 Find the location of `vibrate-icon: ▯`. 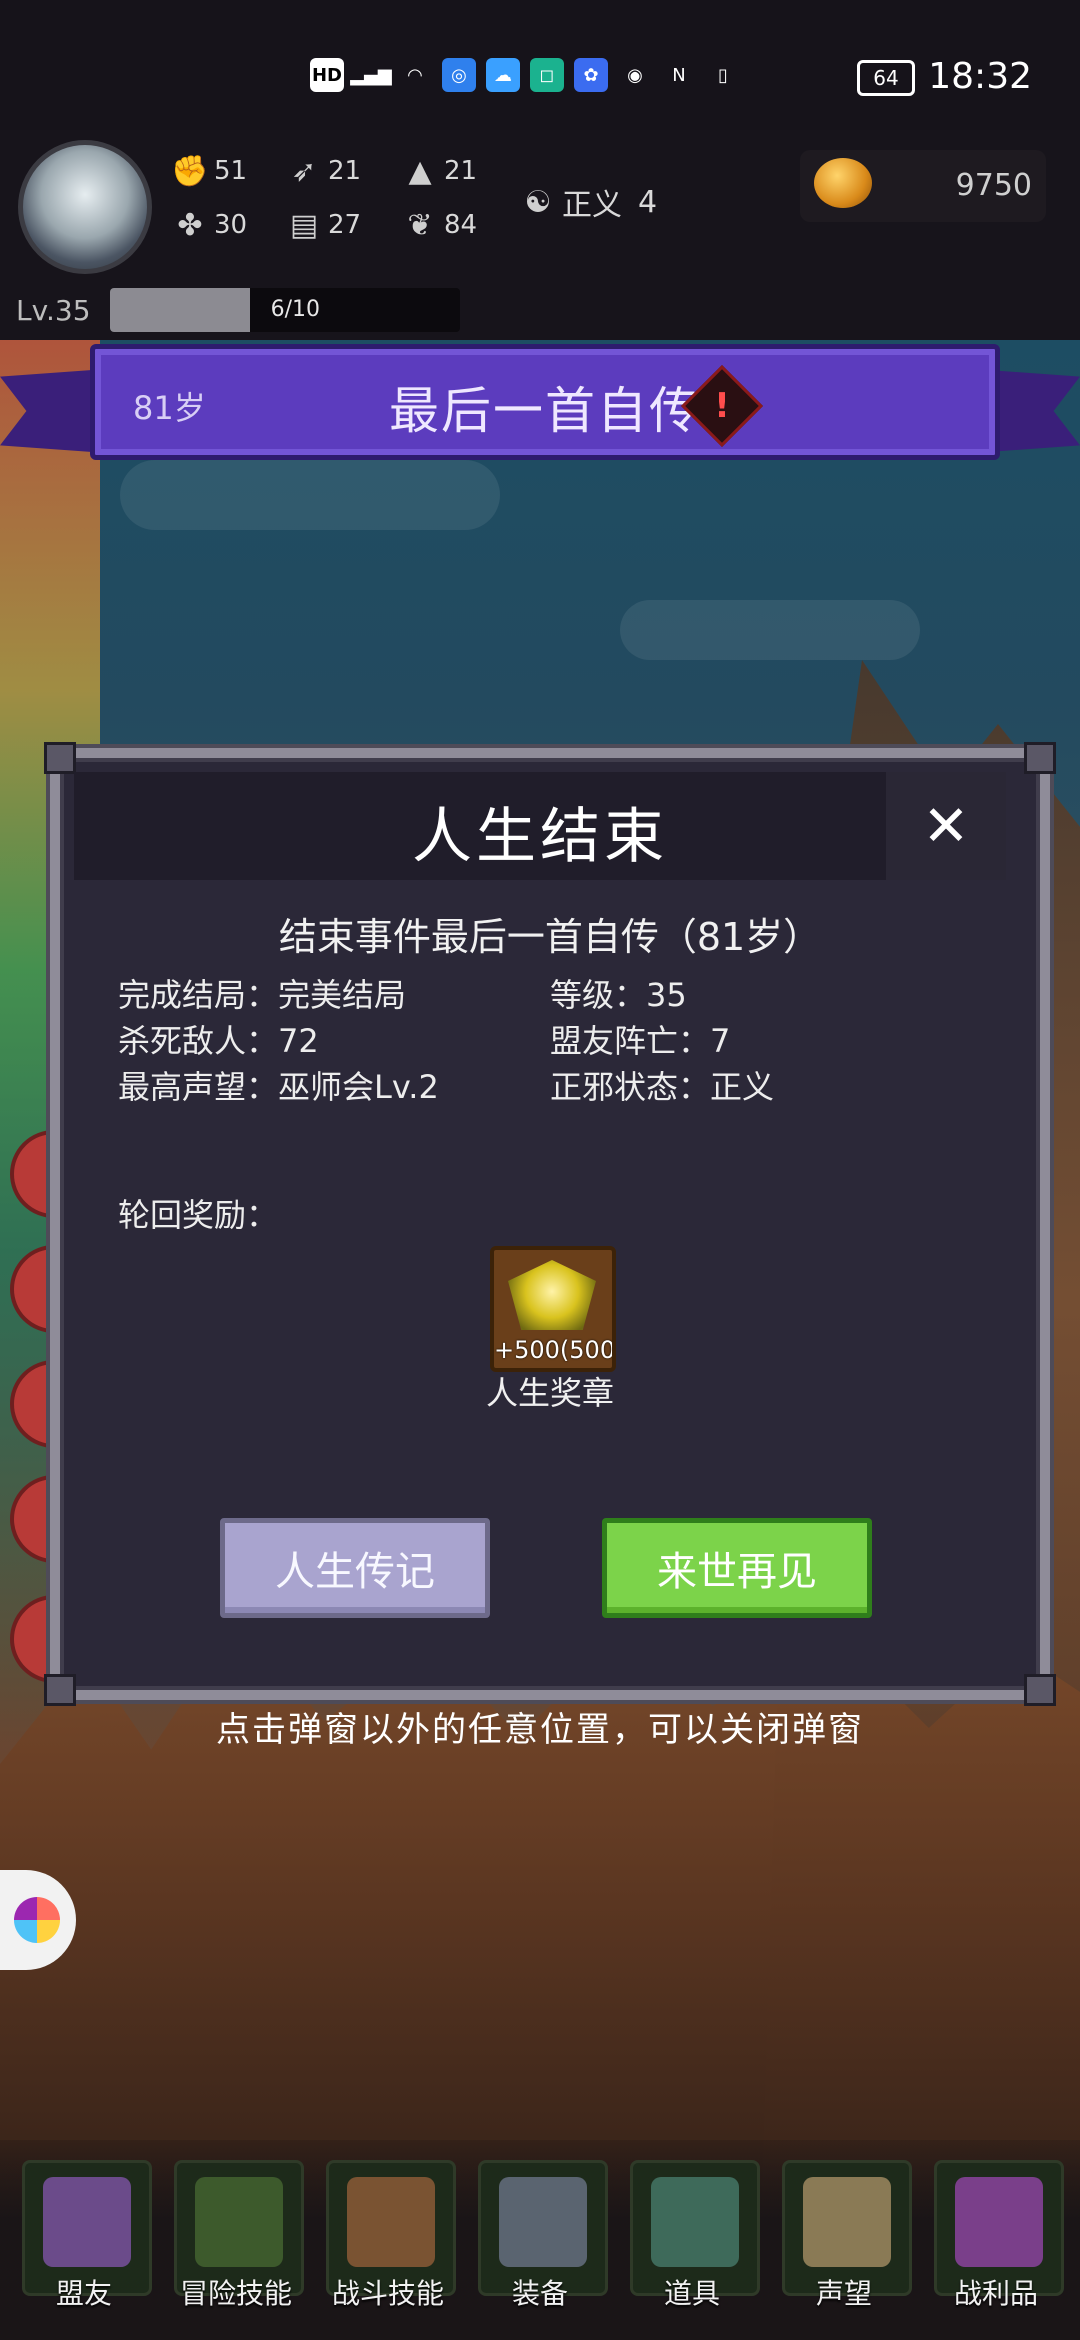

vibrate-icon: ▯ is located at coordinates (723, 75).